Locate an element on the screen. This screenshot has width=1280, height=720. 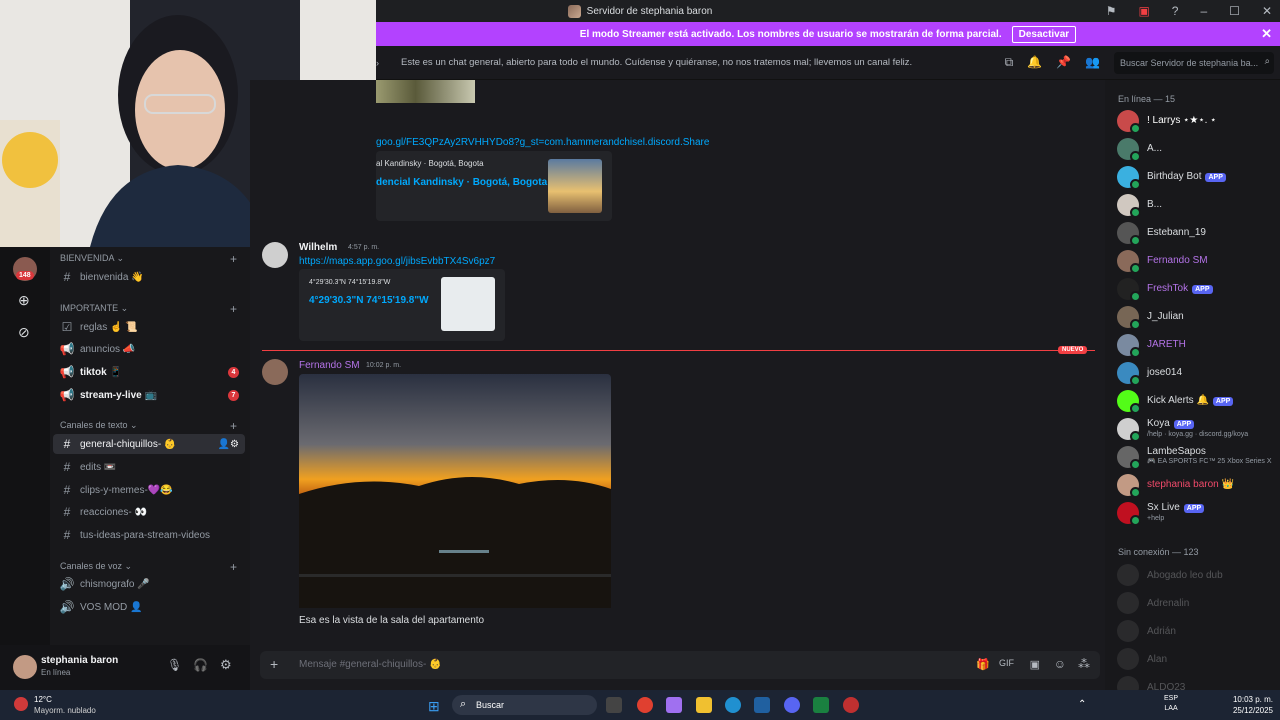
member-row: Kick Alerts 🔔 APP is located at coordinates (1197, 401).